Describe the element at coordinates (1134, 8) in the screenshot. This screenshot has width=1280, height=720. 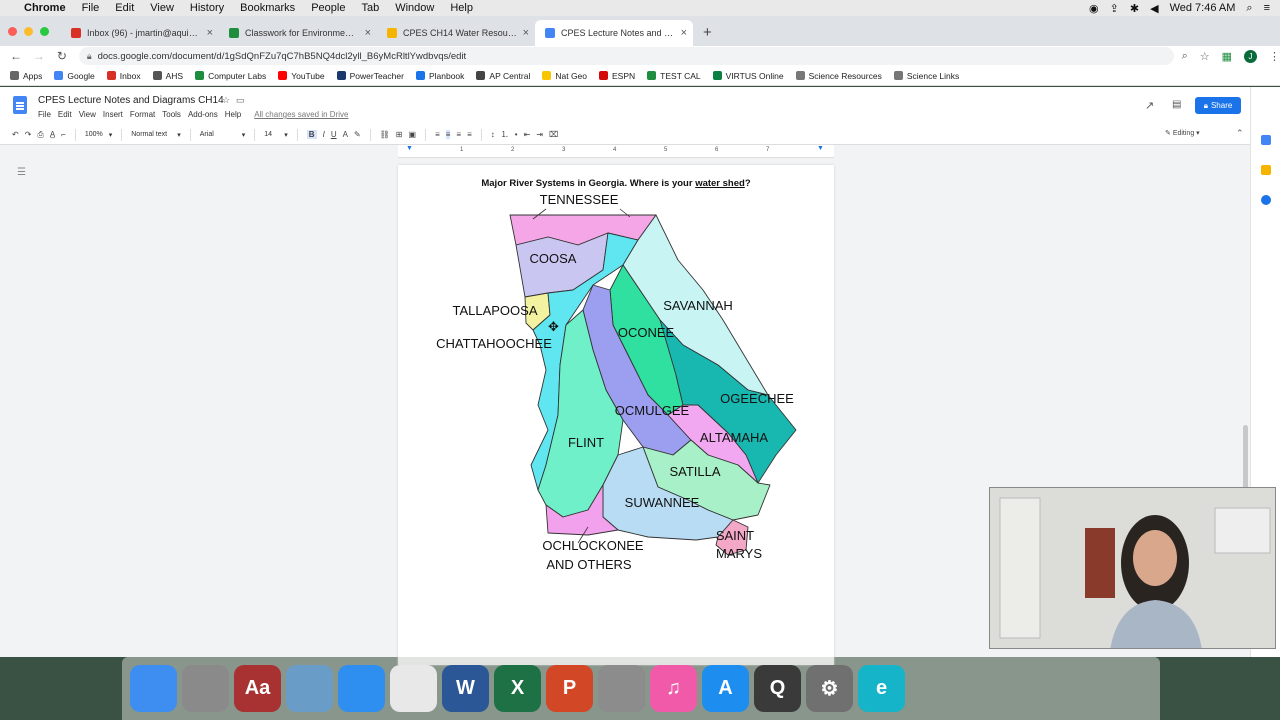
I see `bluetooth-icon: ✱` at that location.